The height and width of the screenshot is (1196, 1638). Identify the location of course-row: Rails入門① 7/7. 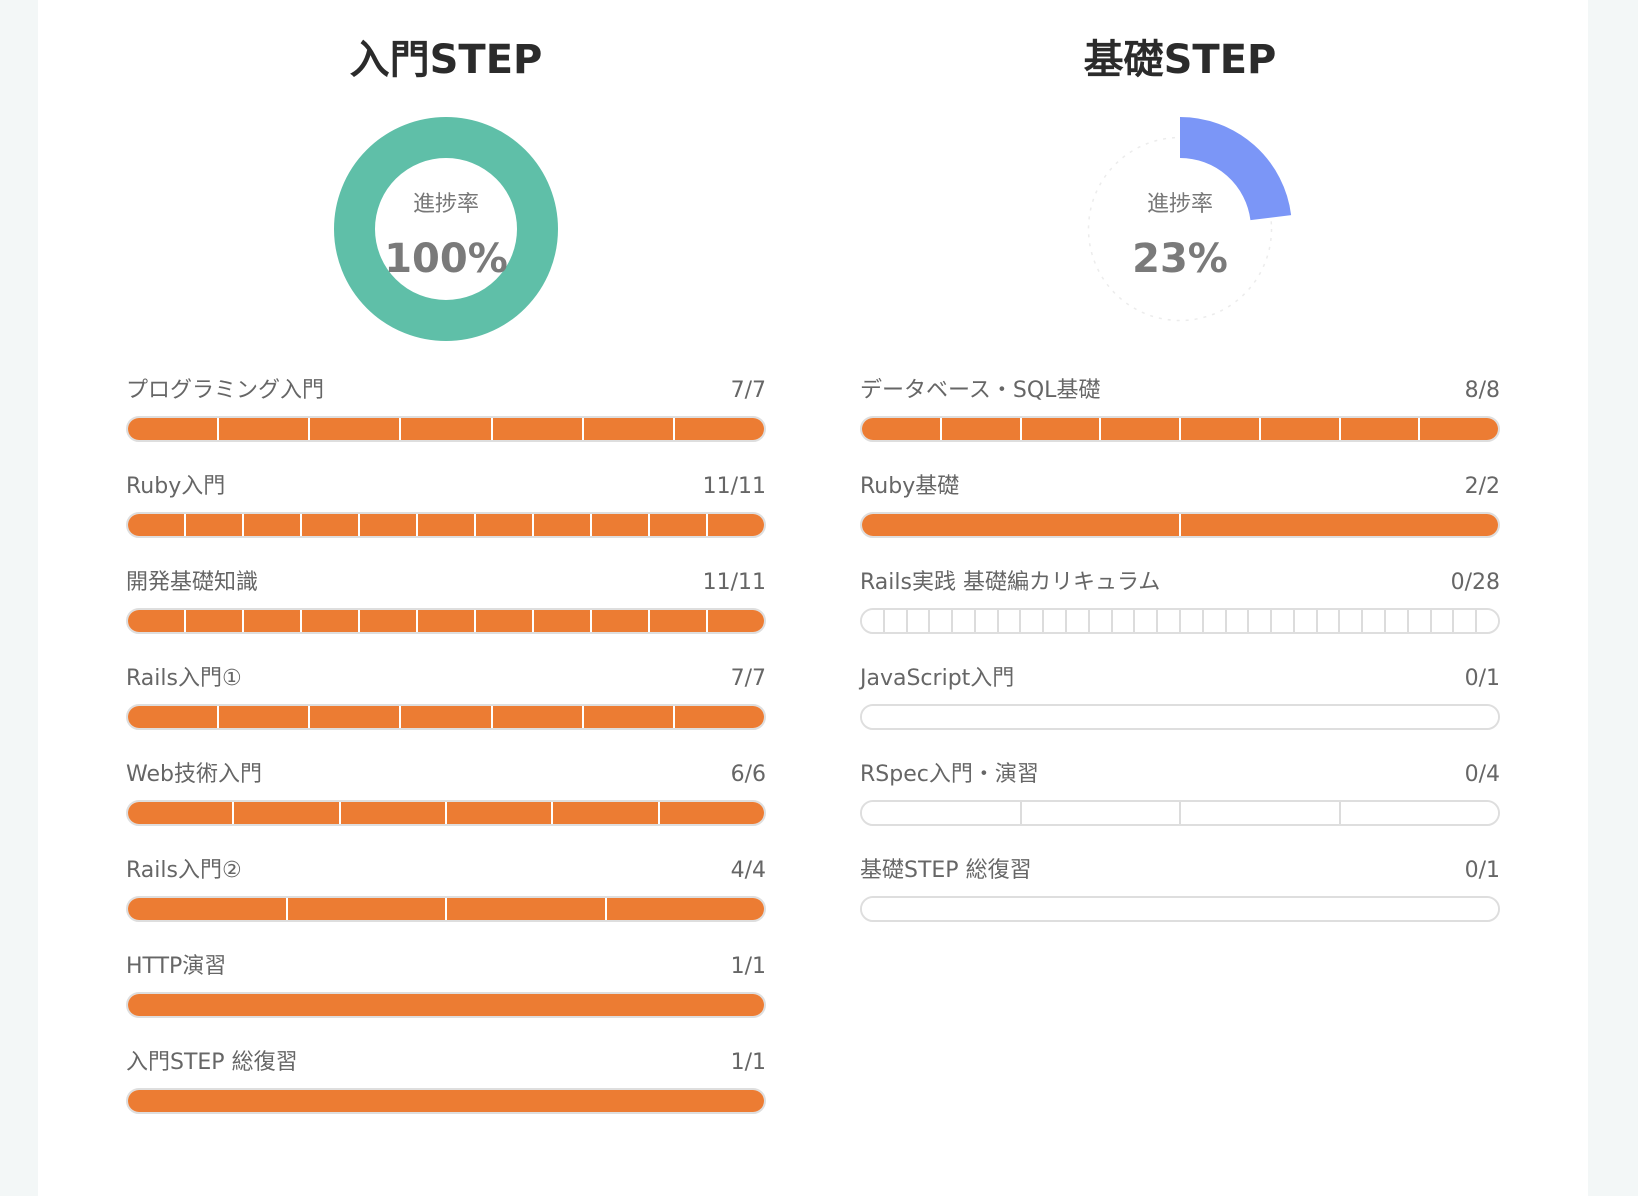
(446, 712).